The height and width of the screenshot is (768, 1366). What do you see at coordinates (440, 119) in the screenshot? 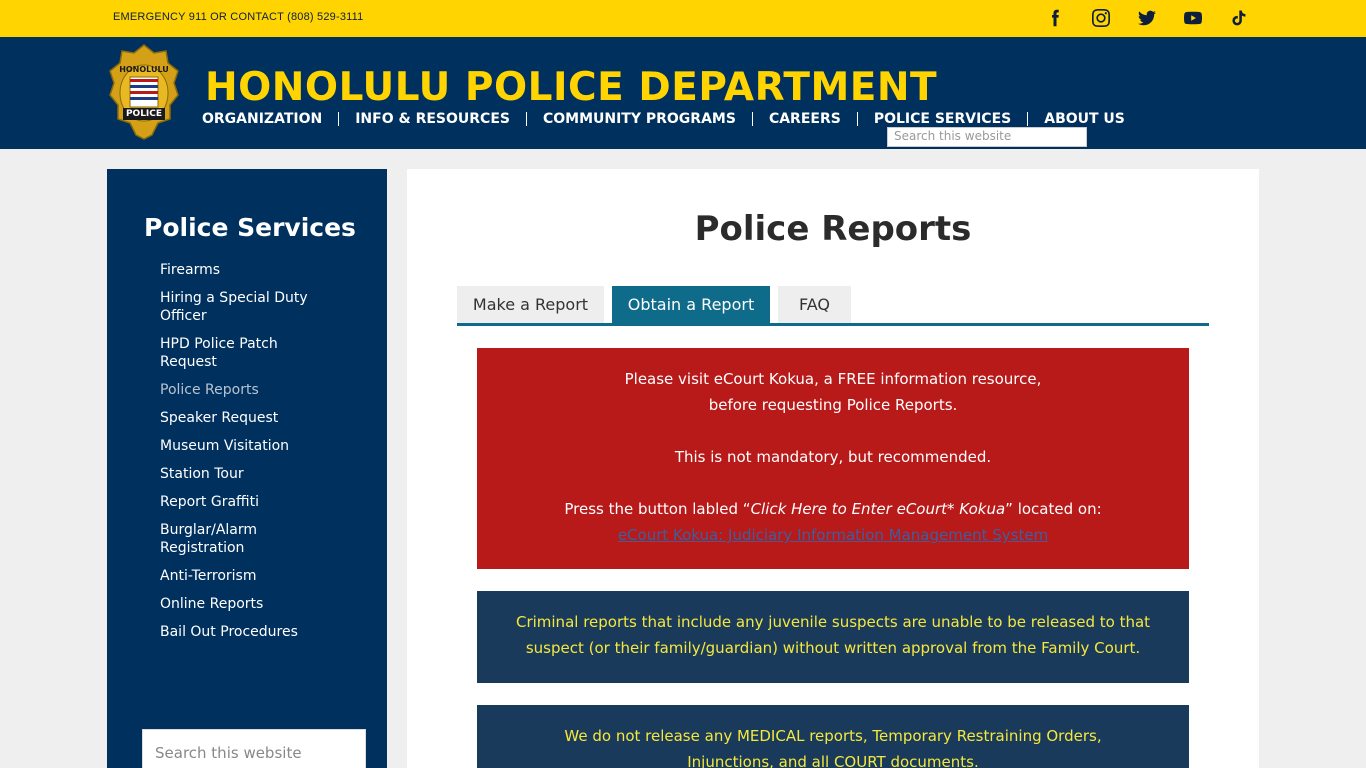
I see `nav-info-resources: INFO & RESOURCES` at bounding box center [440, 119].